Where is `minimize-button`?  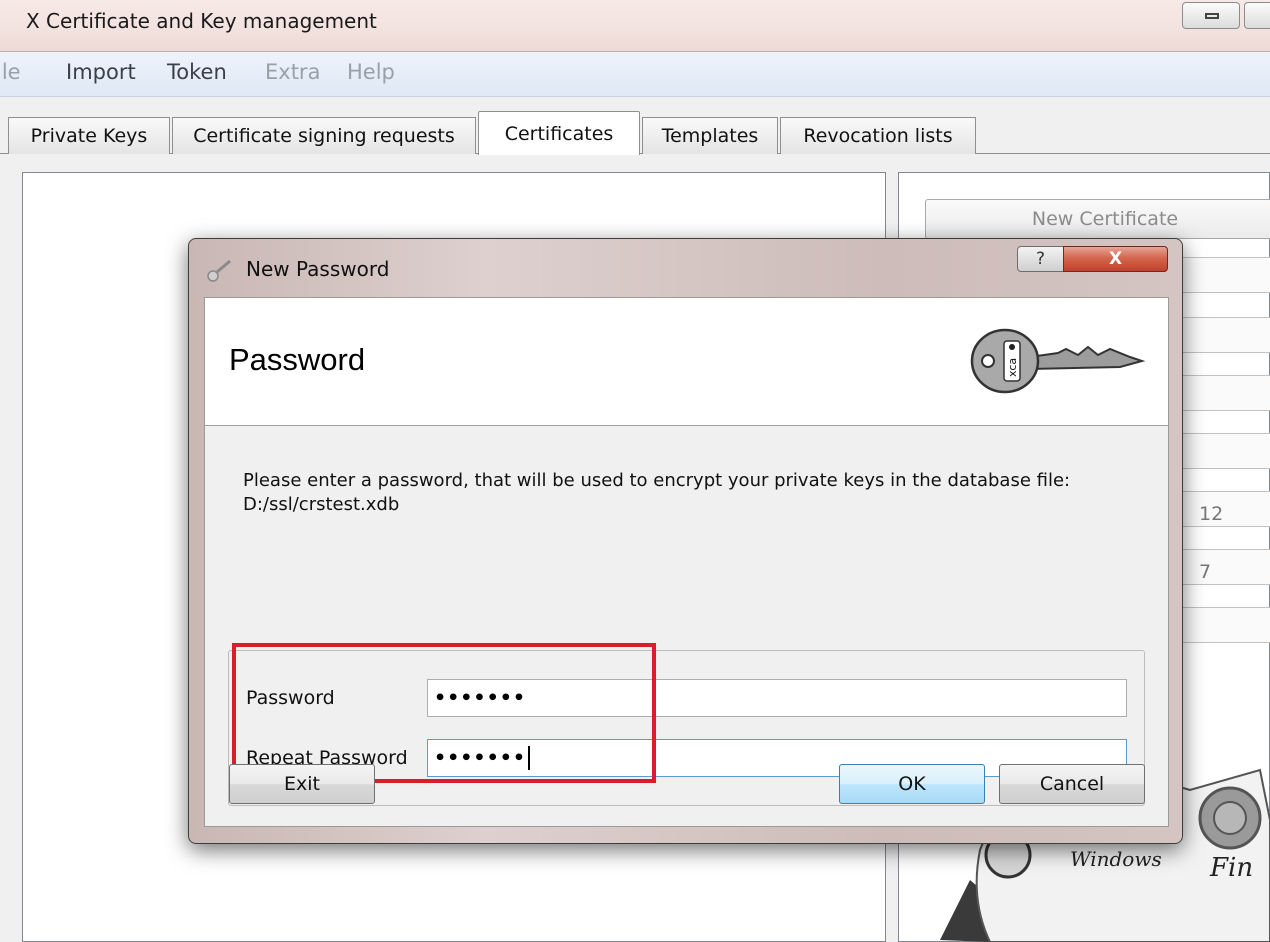 minimize-button is located at coordinates (1211, 15).